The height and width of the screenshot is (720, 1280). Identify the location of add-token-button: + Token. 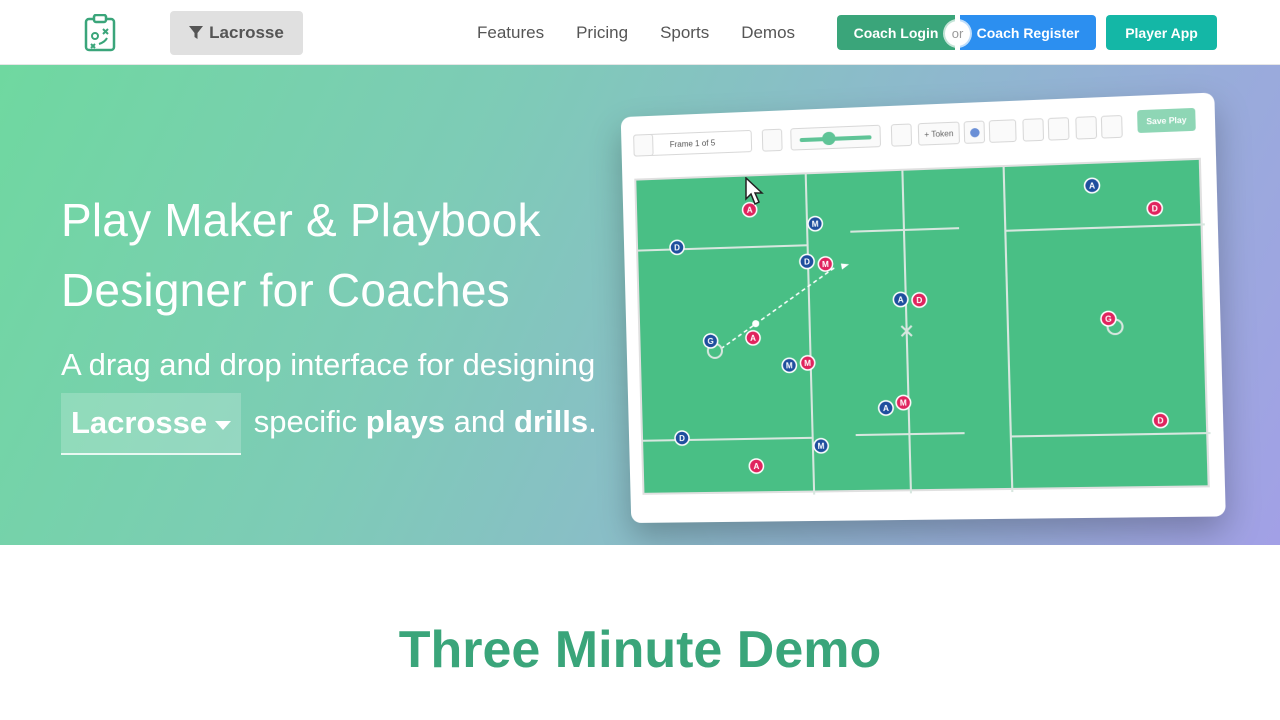
(938, 133).